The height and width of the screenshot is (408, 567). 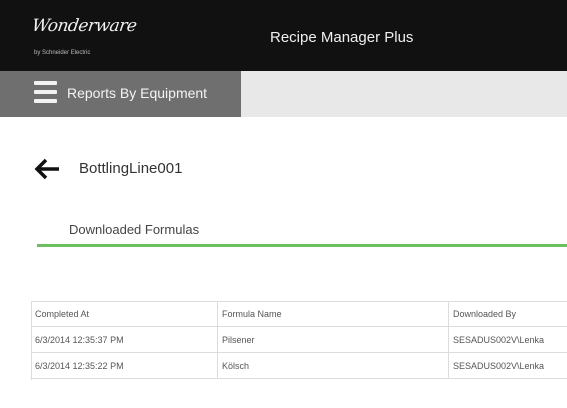 I want to click on wonderware-logo: Wonderware by Schneider Electric, so click(x=87, y=39).